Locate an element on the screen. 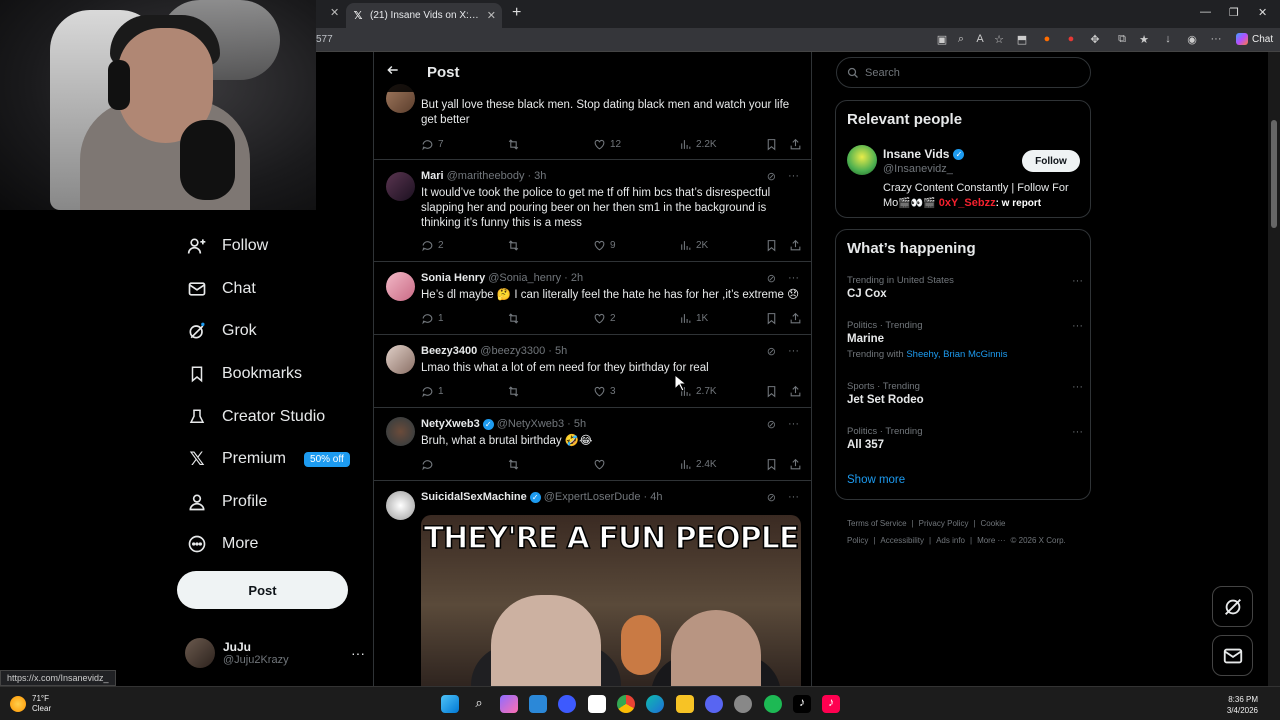  tiktok-icon: ♪ is located at coordinates (802, 704).